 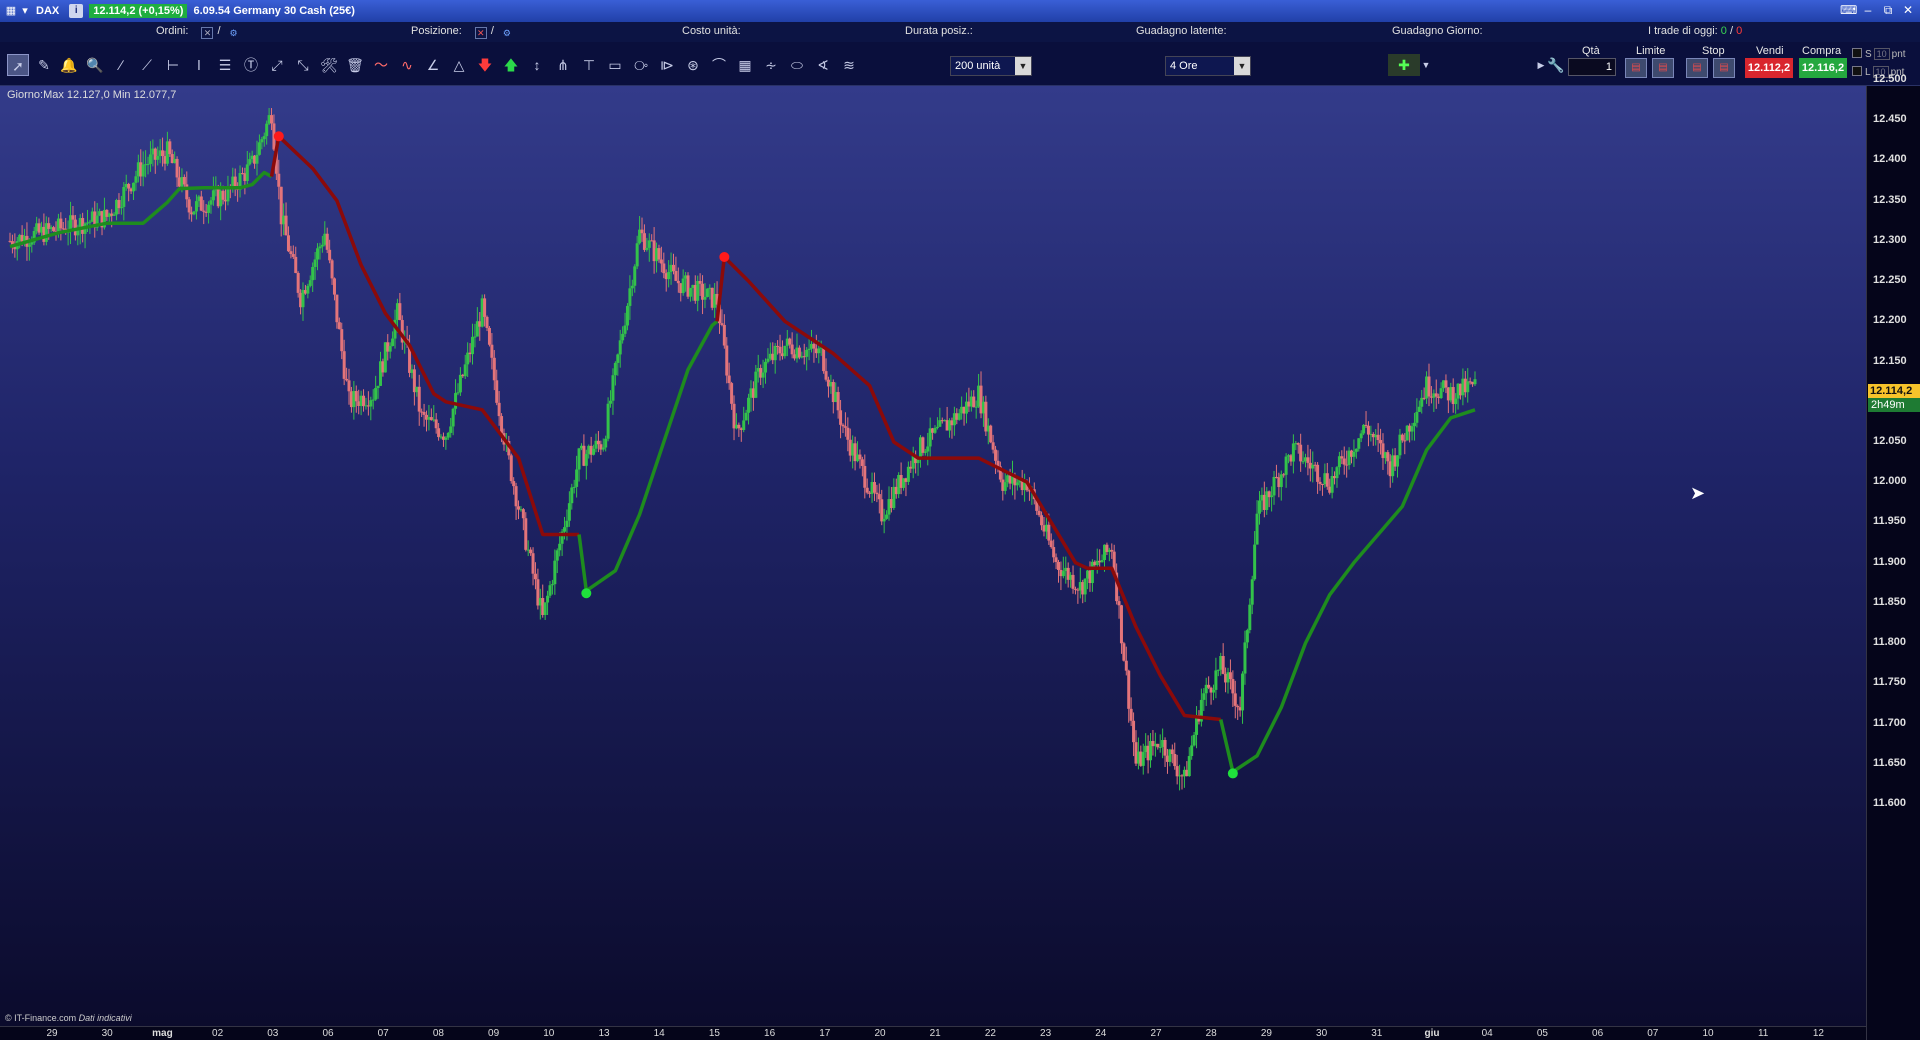 I want to click on ellipse-tool-icon: ⧂, so click(x=641, y=65).